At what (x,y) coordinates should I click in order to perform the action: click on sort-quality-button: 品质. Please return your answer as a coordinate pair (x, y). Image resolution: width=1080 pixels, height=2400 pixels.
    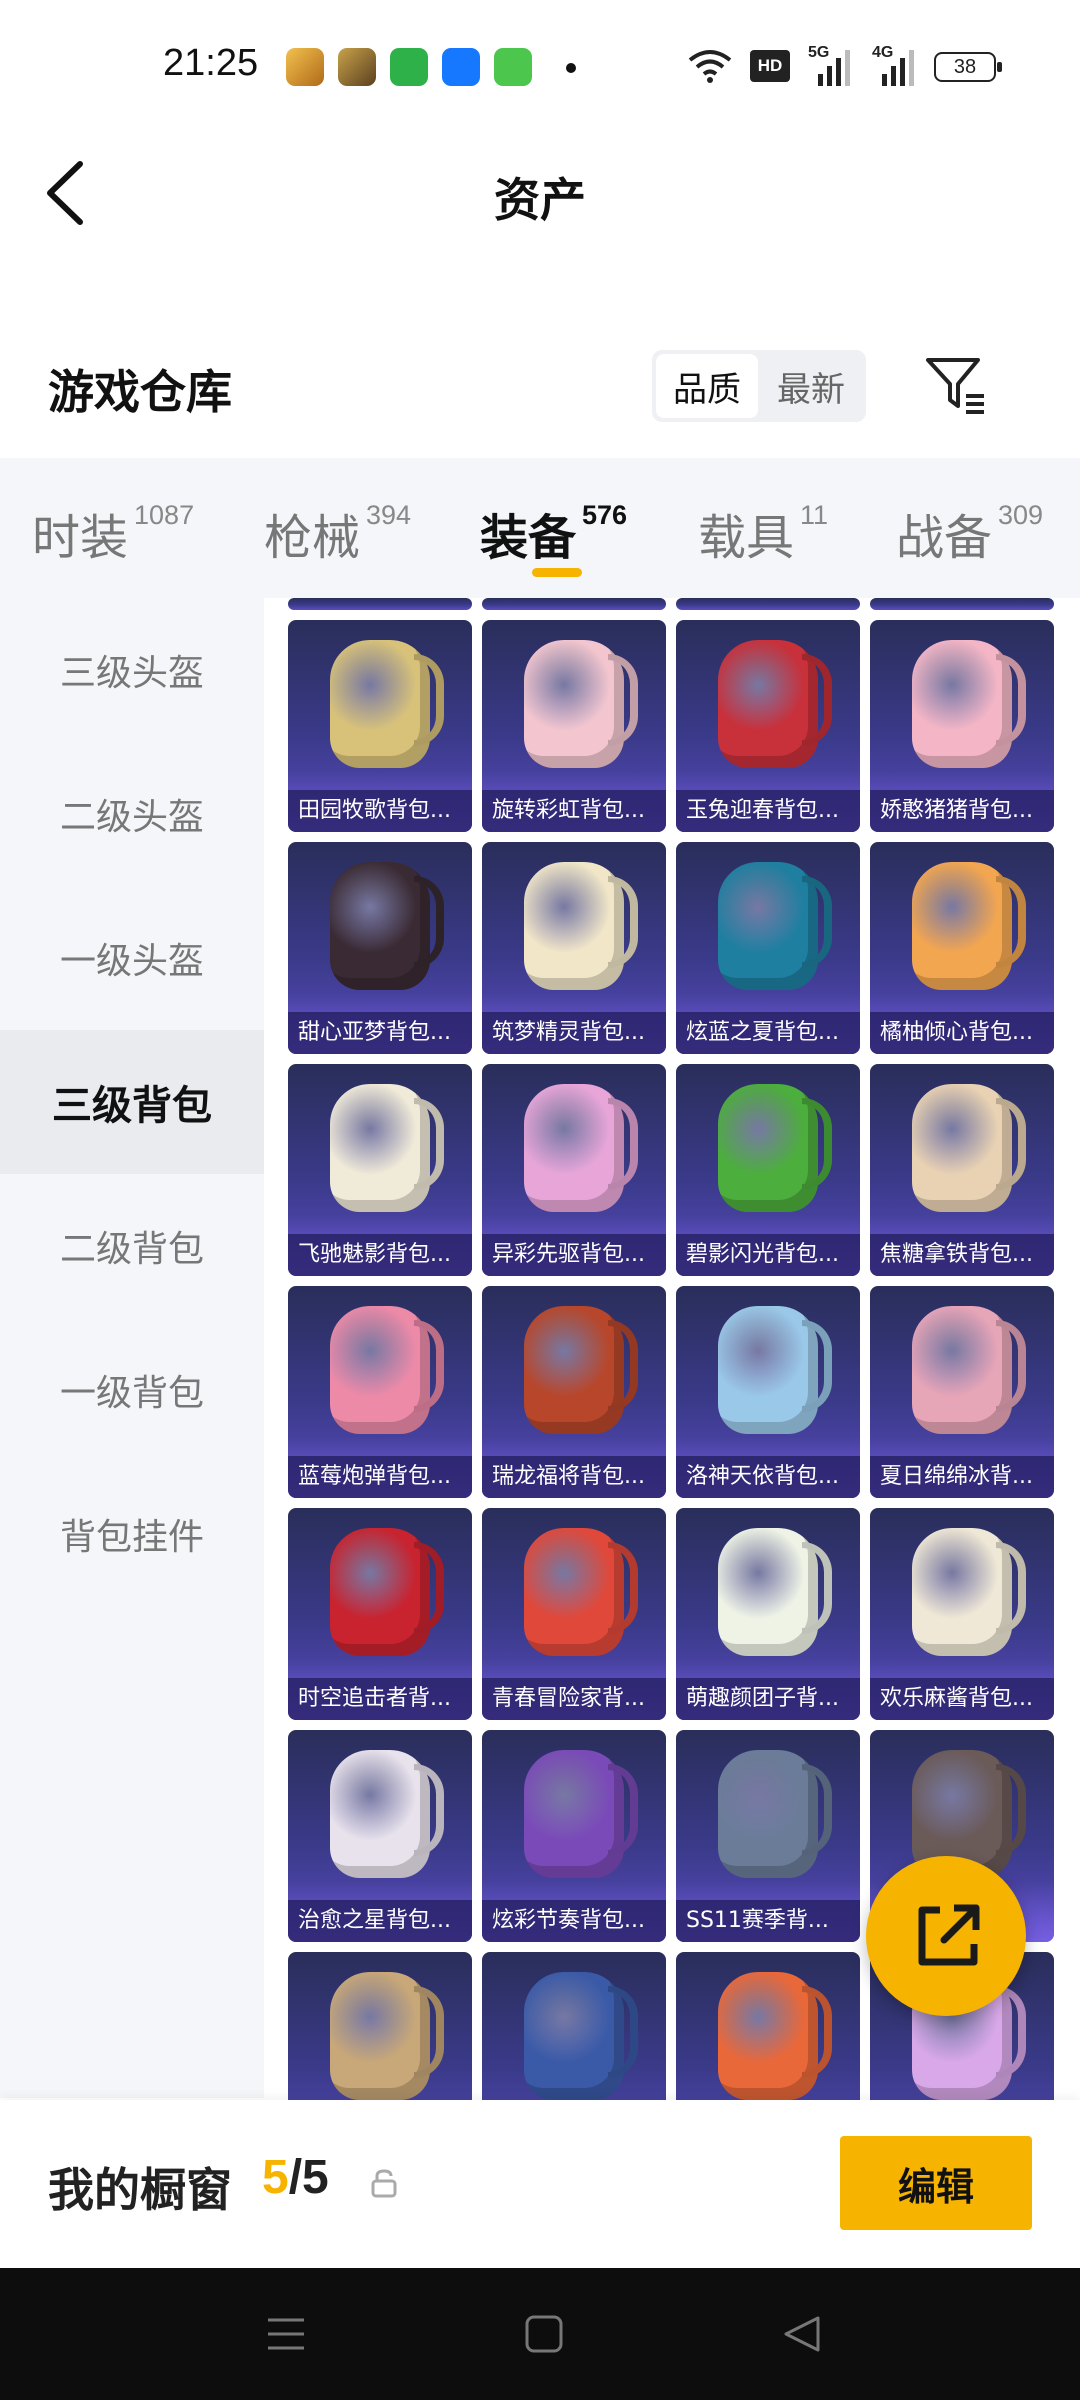
    Looking at the image, I should click on (707, 386).